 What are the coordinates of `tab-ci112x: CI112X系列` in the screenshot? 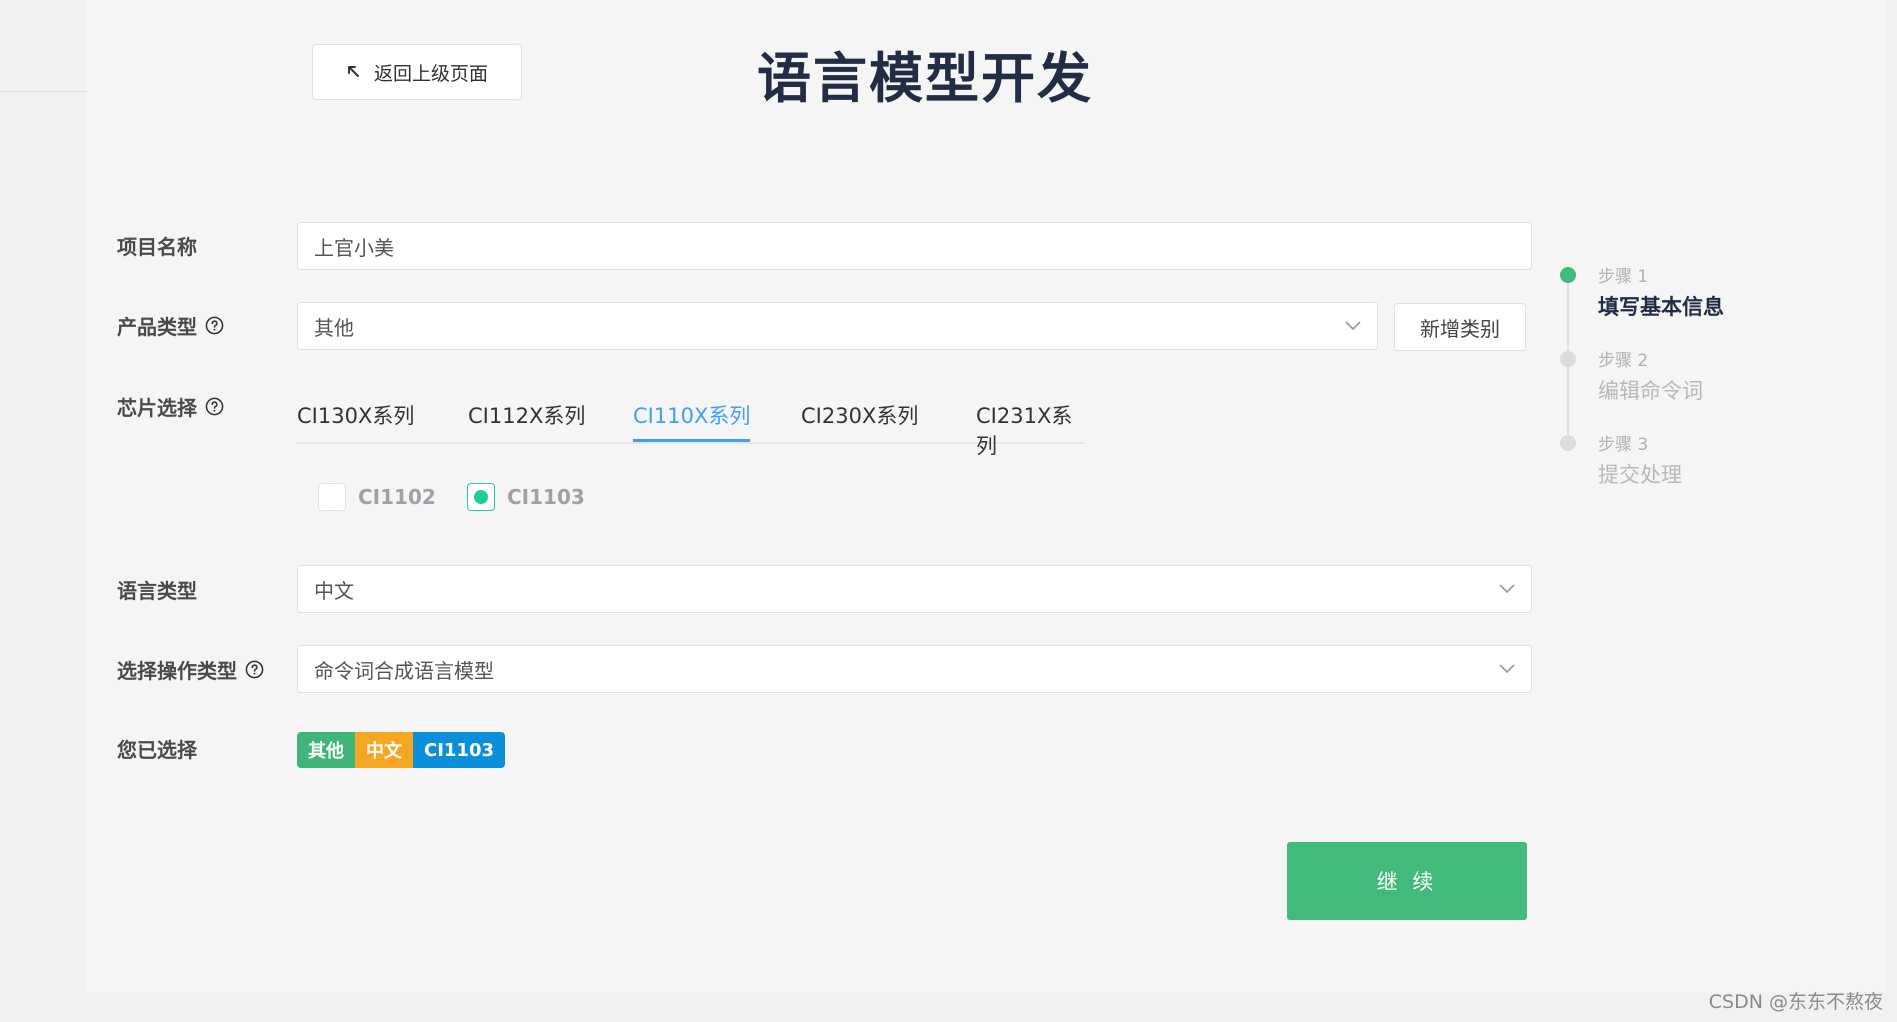 It's located at (526, 421).